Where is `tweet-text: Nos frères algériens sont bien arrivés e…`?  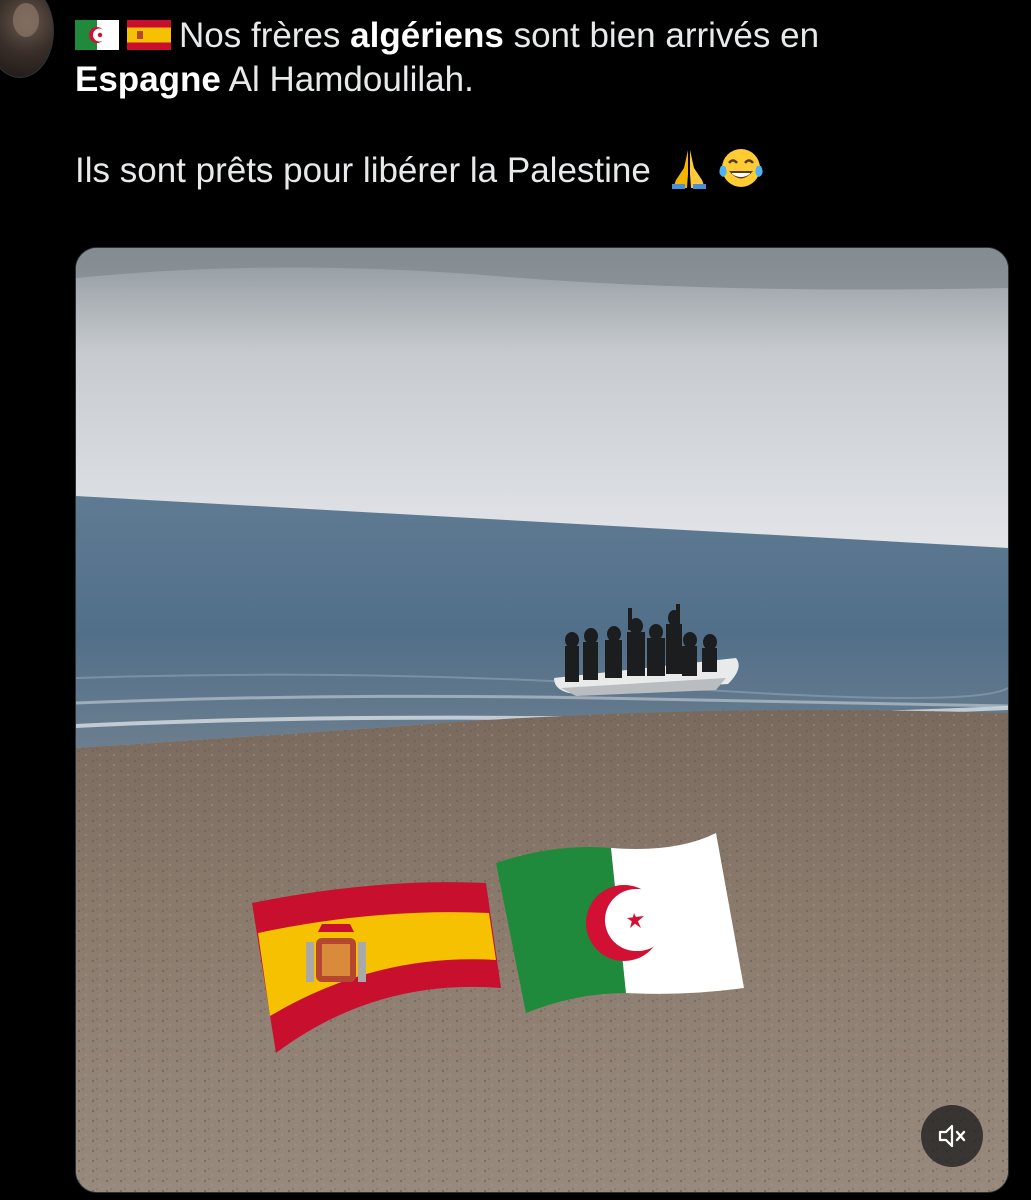
tweet-text: Nos frères algériens sont bien arrivés e… is located at coordinates (545, 103).